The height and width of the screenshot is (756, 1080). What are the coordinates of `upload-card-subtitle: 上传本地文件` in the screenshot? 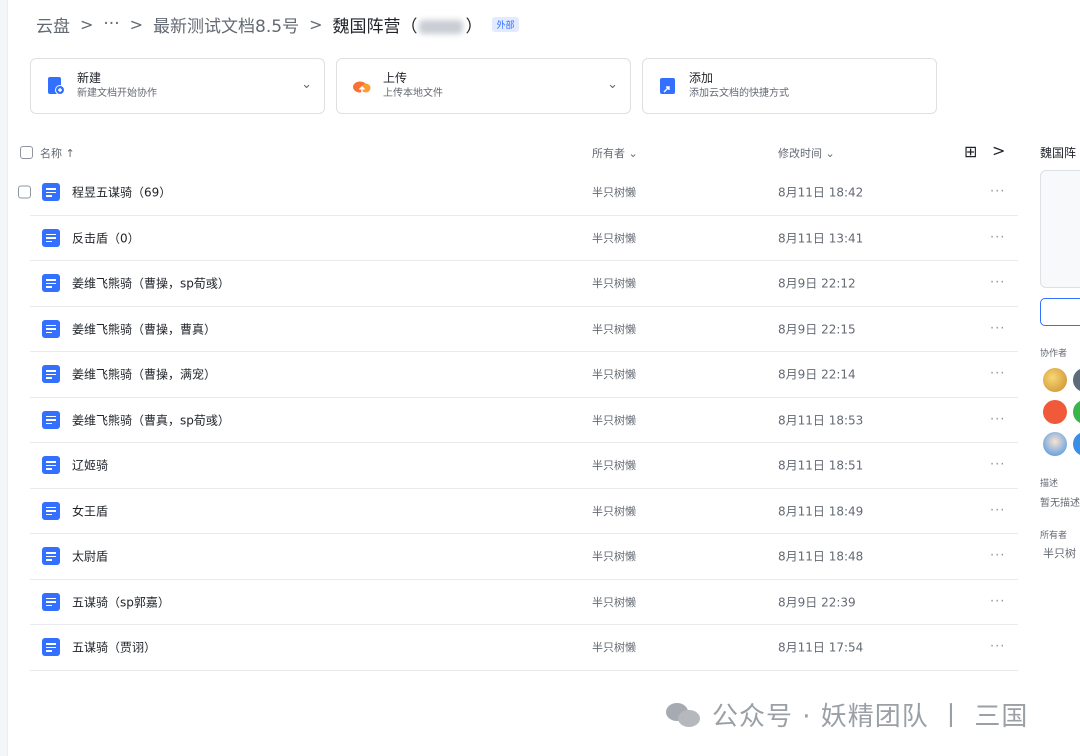 It's located at (413, 93).